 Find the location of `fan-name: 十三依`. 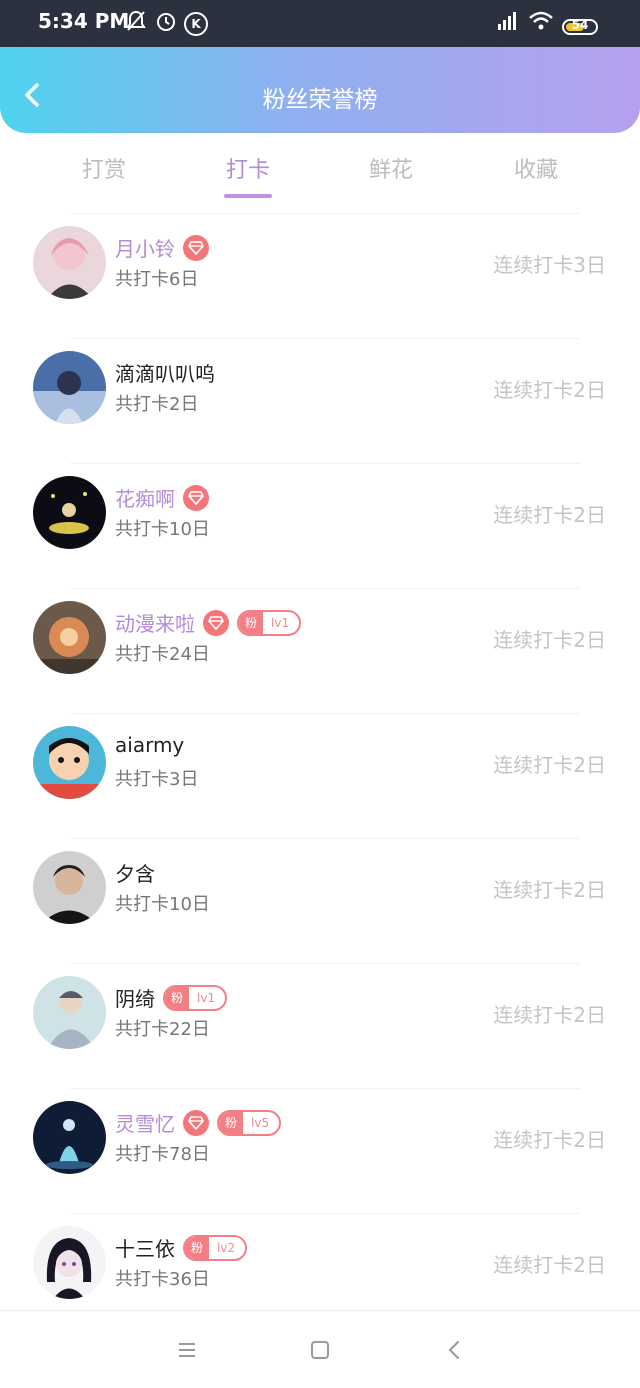

fan-name: 十三依 is located at coordinates (145, 1249).